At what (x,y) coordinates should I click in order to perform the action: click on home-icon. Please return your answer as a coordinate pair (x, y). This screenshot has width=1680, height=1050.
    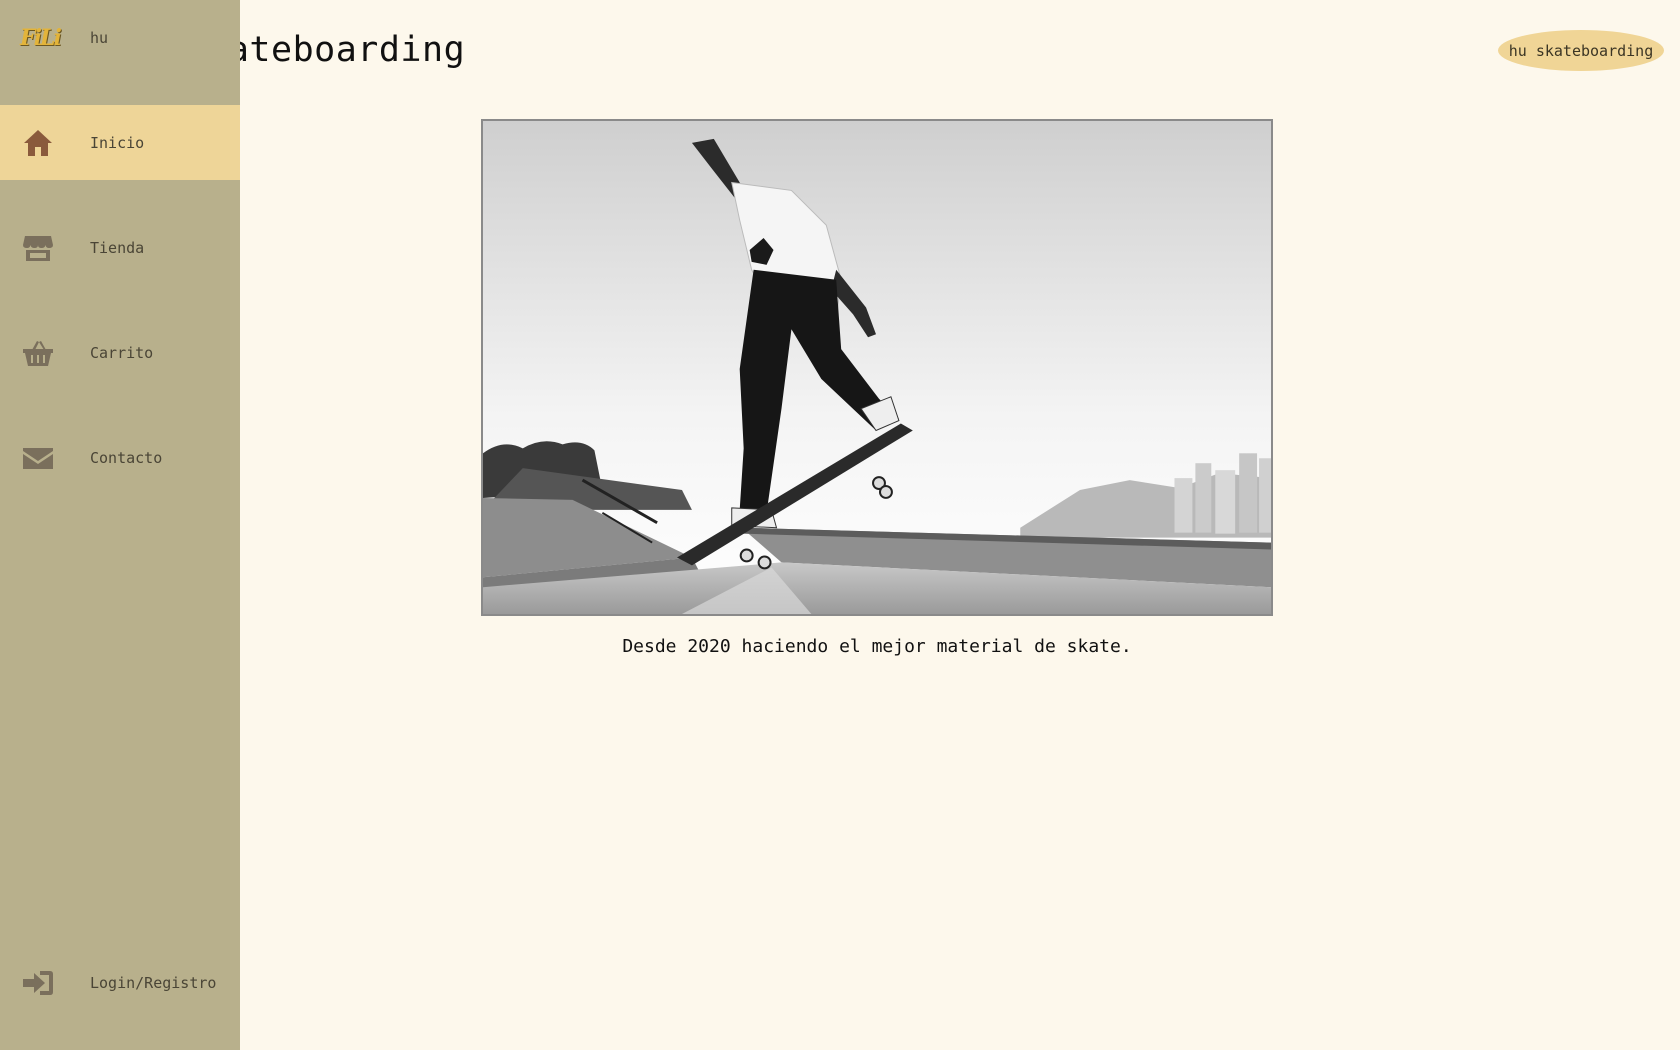
    Looking at the image, I should click on (38, 143).